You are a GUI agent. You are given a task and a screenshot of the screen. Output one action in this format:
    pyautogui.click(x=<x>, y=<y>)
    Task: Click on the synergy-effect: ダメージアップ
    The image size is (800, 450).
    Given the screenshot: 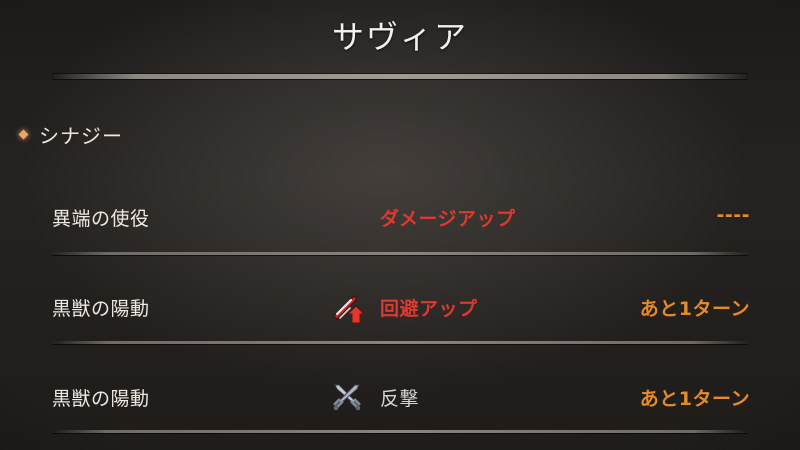 What is the action you would take?
    pyautogui.click(x=448, y=219)
    